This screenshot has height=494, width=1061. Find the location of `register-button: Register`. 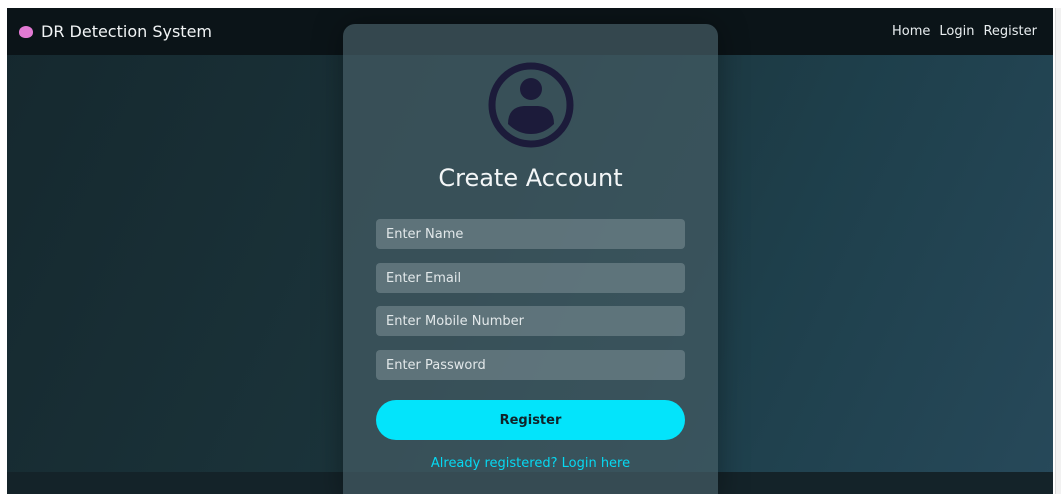

register-button: Register is located at coordinates (530, 420).